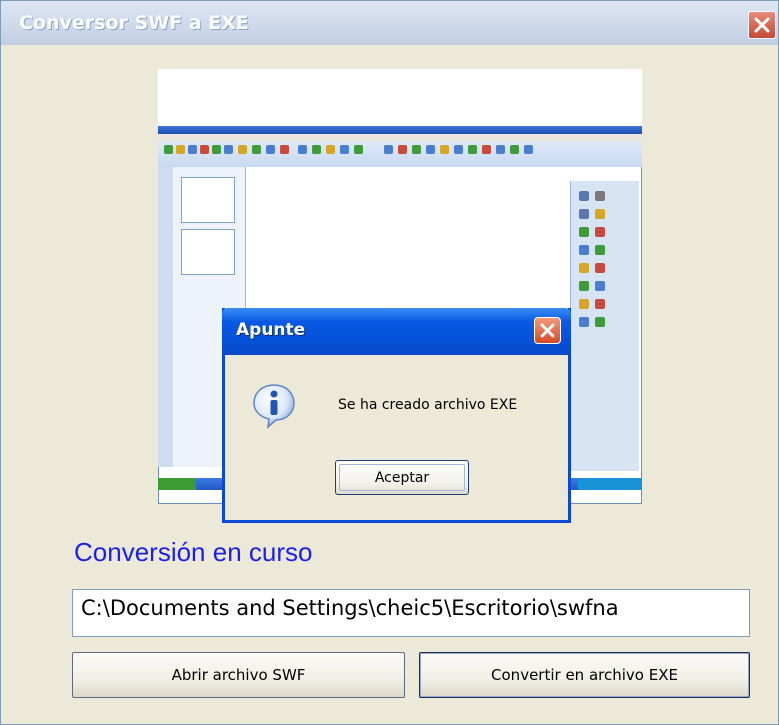 The height and width of the screenshot is (725, 779). What do you see at coordinates (238, 675) in the screenshot?
I see `open-swf-button: Abrir archivo SWF` at bounding box center [238, 675].